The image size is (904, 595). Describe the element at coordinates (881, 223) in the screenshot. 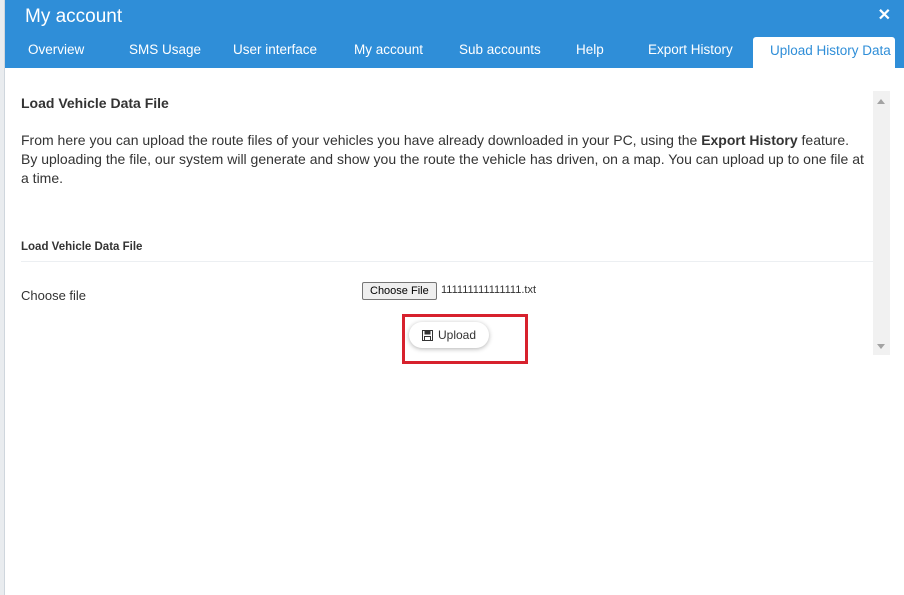

I see `vertical-scrollbar` at that location.